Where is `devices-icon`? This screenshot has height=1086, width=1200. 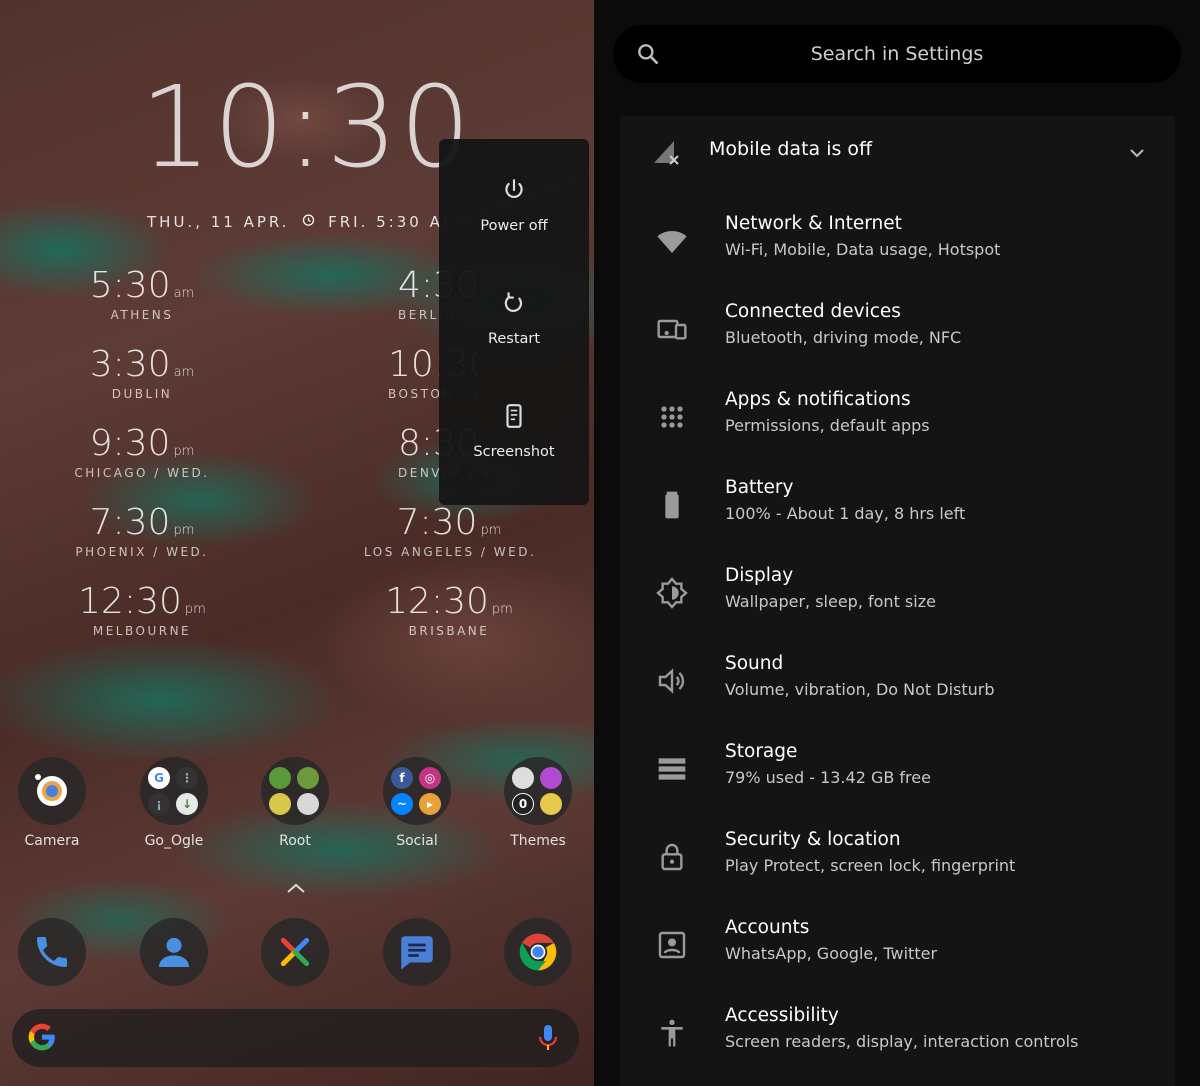 devices-icon is located at coordinates (672, 329).